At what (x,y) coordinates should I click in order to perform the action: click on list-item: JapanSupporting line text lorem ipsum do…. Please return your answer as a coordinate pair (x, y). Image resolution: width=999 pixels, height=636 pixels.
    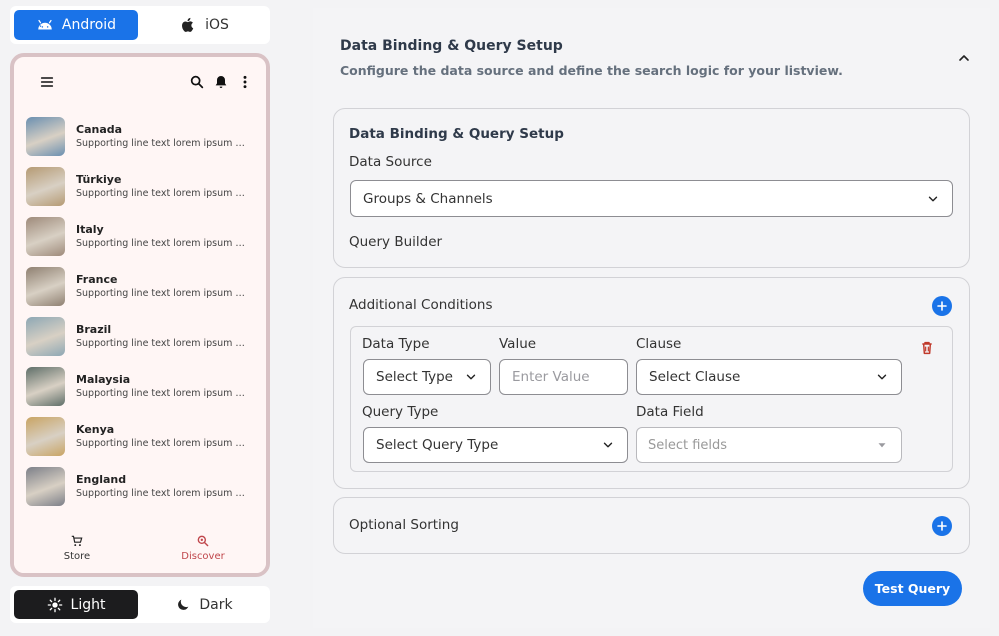
    Looking at the image, I should click on (140, 514).